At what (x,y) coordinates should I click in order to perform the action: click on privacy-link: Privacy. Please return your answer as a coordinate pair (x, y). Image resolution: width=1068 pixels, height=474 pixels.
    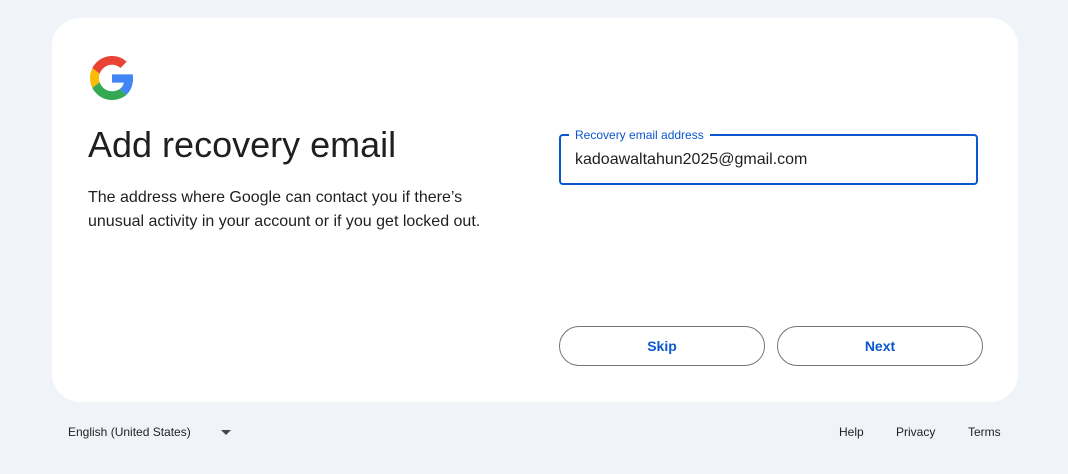
    Looking at the image, I should click on (915, 432).